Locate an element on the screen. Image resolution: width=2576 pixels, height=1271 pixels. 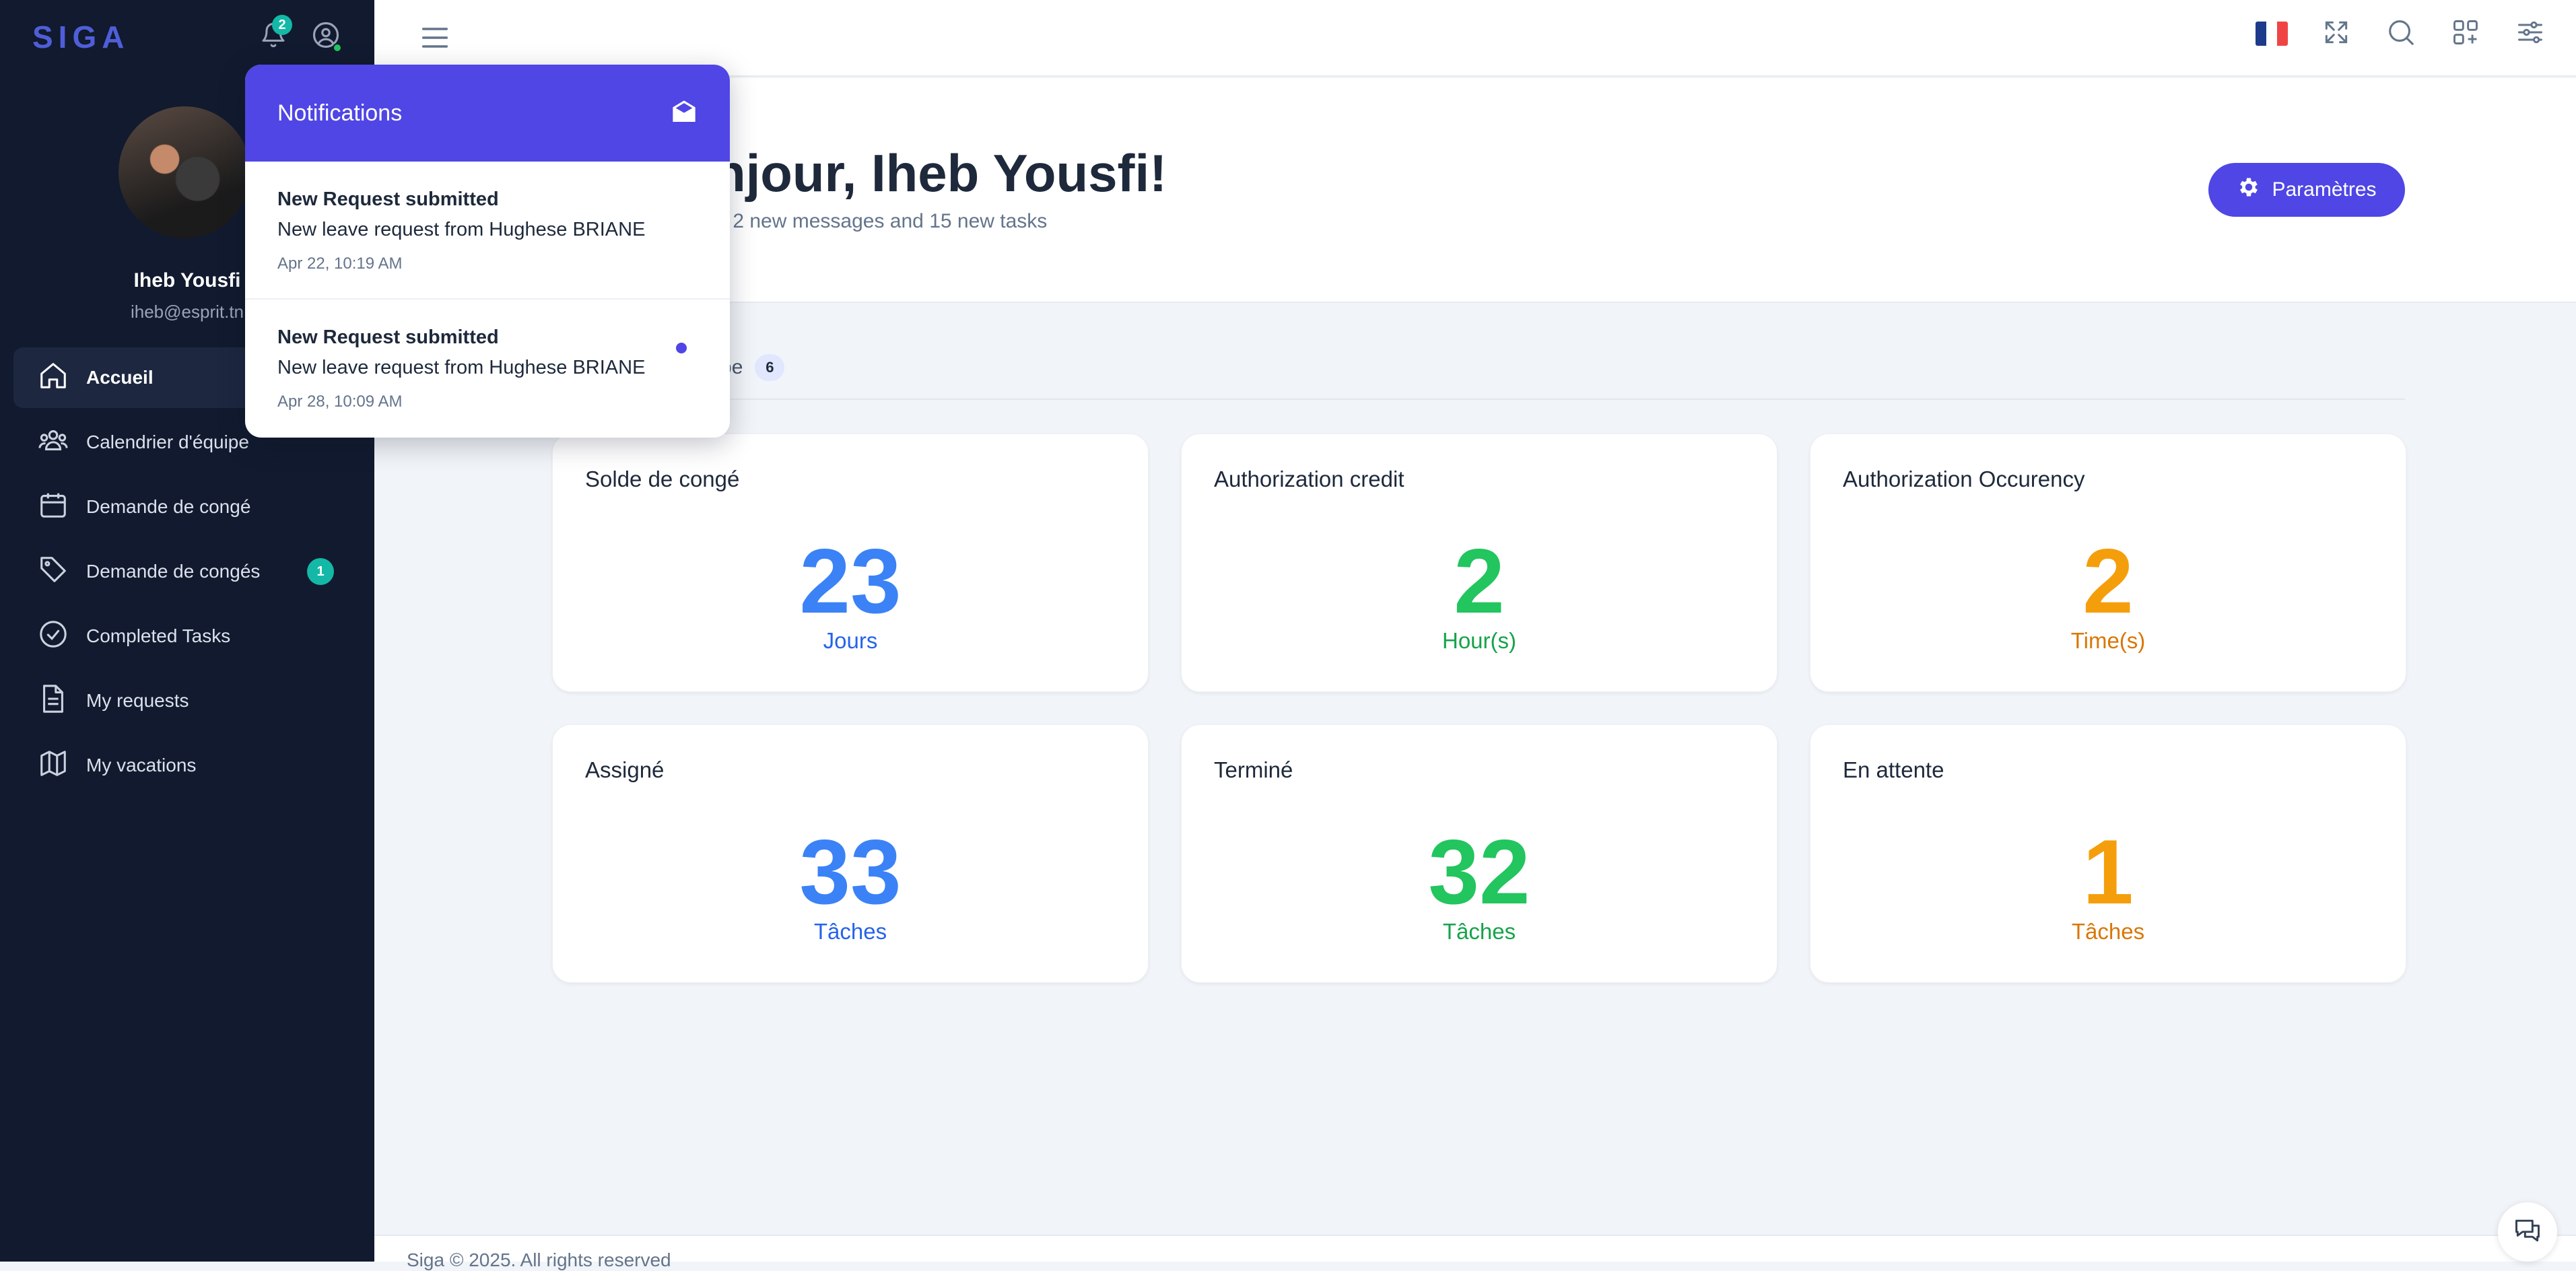
settings-button: Paramètres is located at coordinates (2306, 190).